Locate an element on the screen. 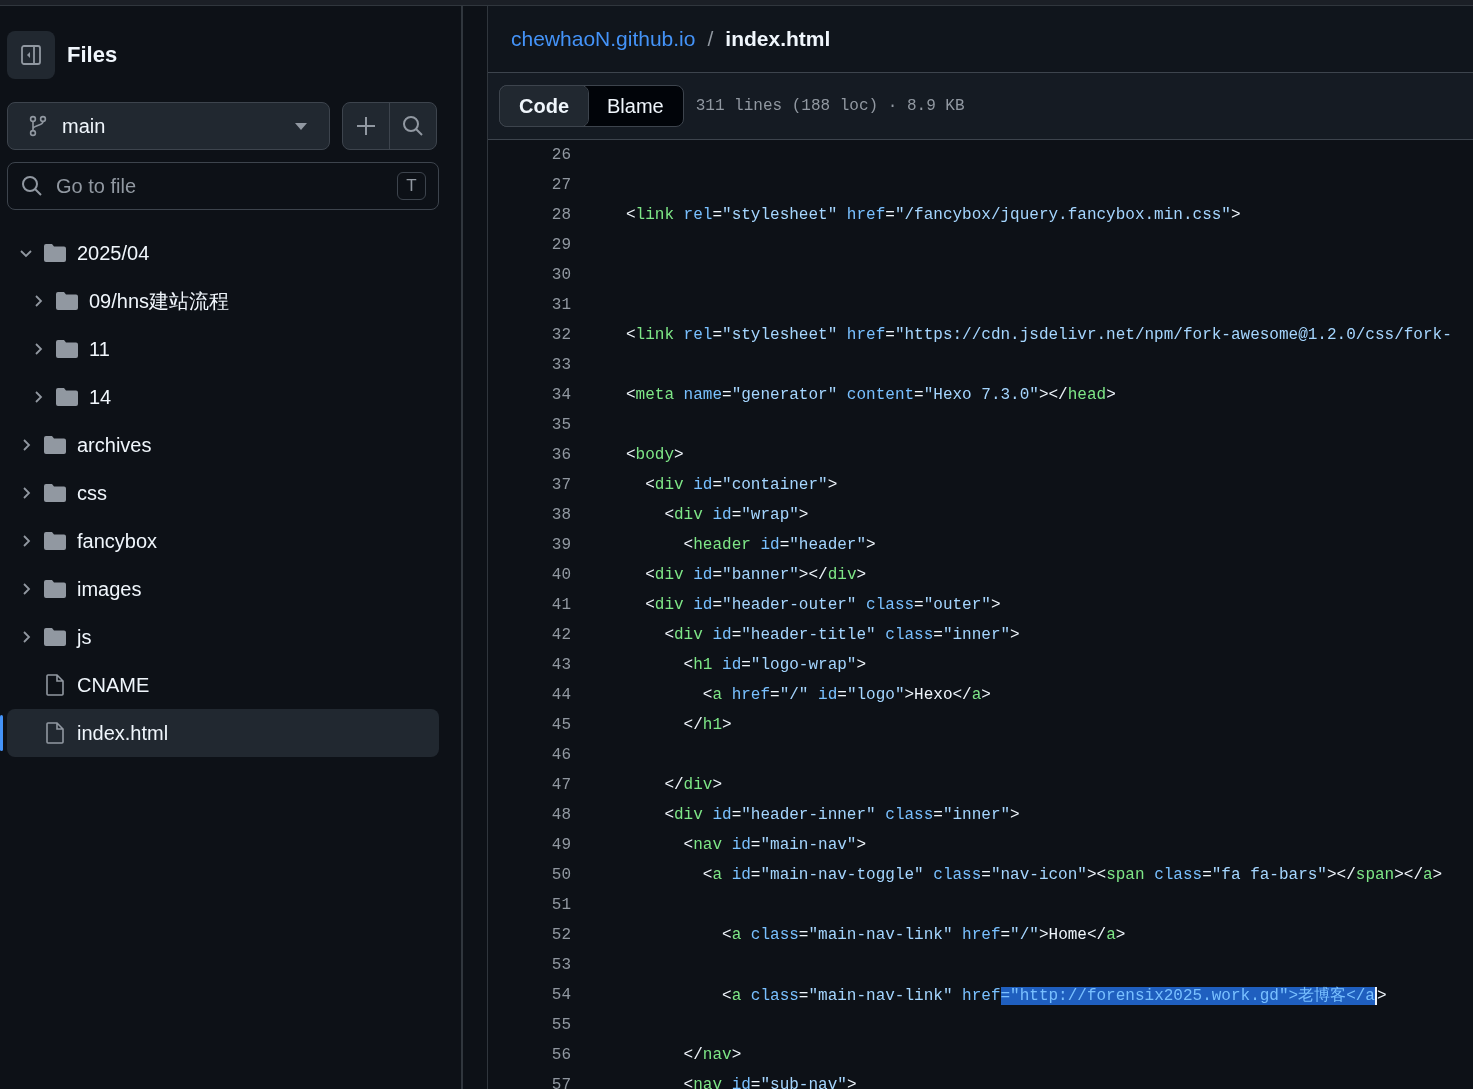 This screenshot has width=1473, height=1089. shortcut-key: T is located at coordinates (411, 186).